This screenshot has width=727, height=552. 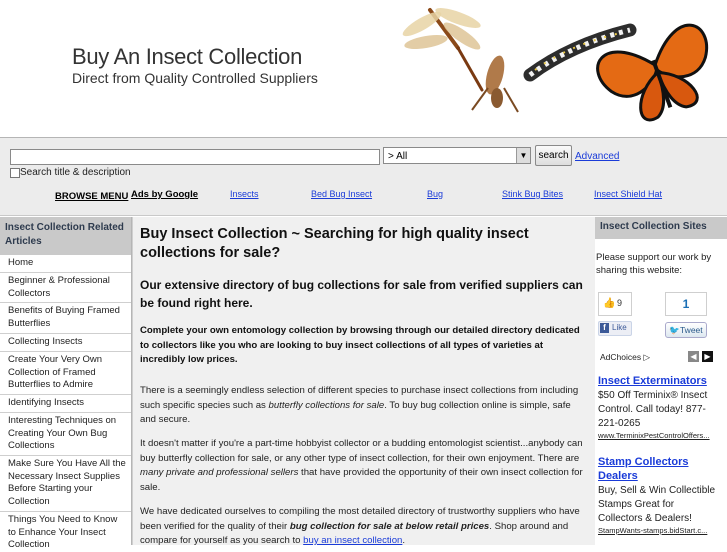 I want to click on insect-illustrations, so click(x=555, y=65).